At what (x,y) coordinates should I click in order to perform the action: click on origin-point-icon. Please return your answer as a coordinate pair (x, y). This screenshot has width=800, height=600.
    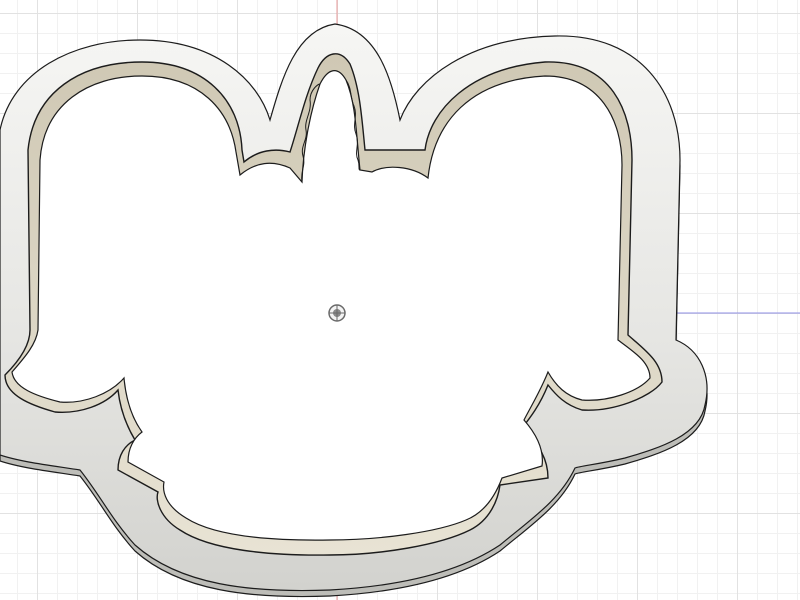
    Looking at the image, I should click on (337, 313).